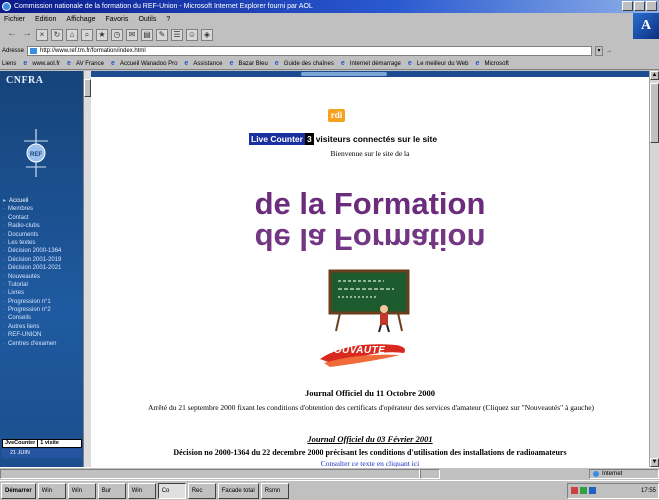  I want to click on back-icon: ←, so click(12, 35).